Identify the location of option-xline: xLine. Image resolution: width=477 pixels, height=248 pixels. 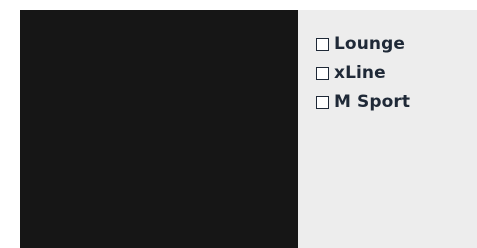
(363, 73).